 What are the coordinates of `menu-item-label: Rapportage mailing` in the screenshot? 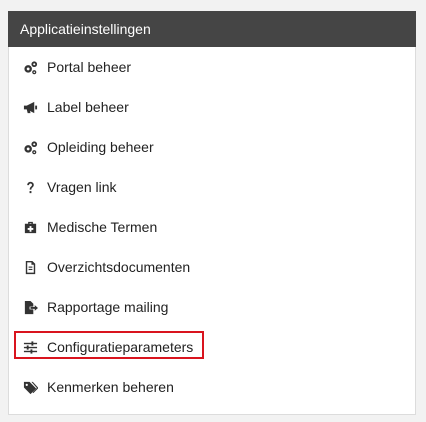 It's located at (108, 307).